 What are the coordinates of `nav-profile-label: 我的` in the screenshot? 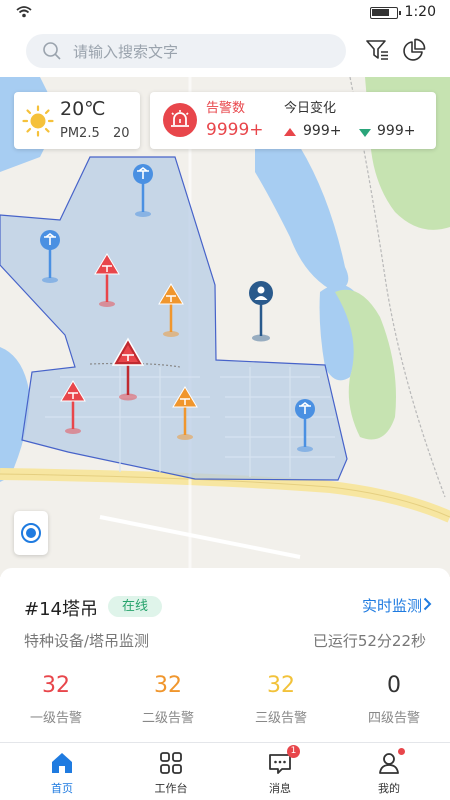 It's located at (389, 788).